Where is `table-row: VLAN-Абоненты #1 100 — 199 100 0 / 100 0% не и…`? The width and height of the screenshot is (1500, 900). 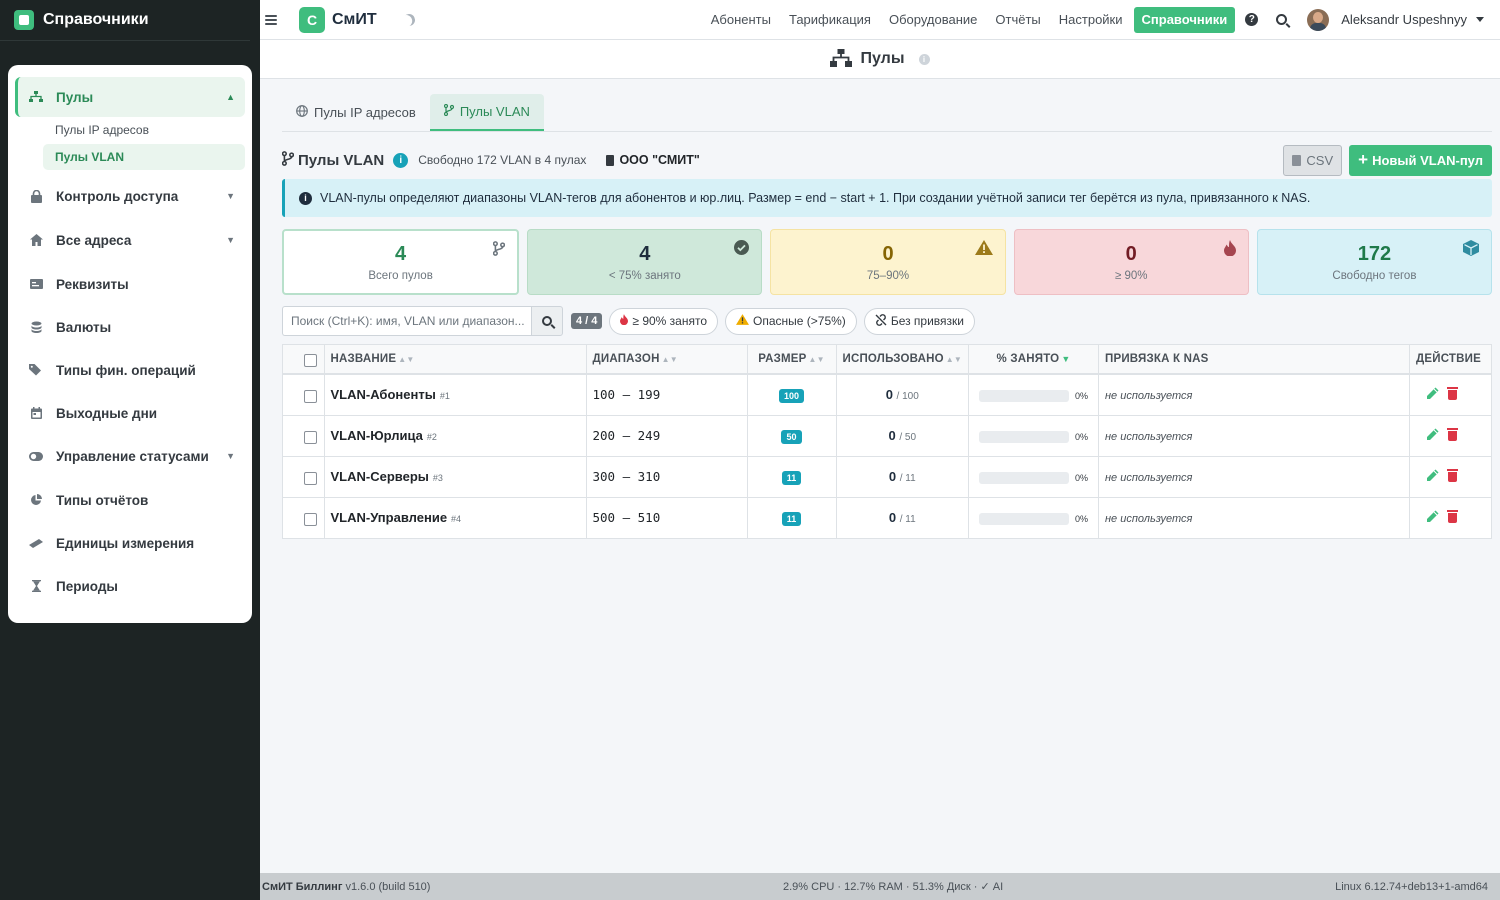 table-row: VLAN-Абоненты #1 100 — 199 100 0 / 100 0% не и… is located at coordinates (887, 395).